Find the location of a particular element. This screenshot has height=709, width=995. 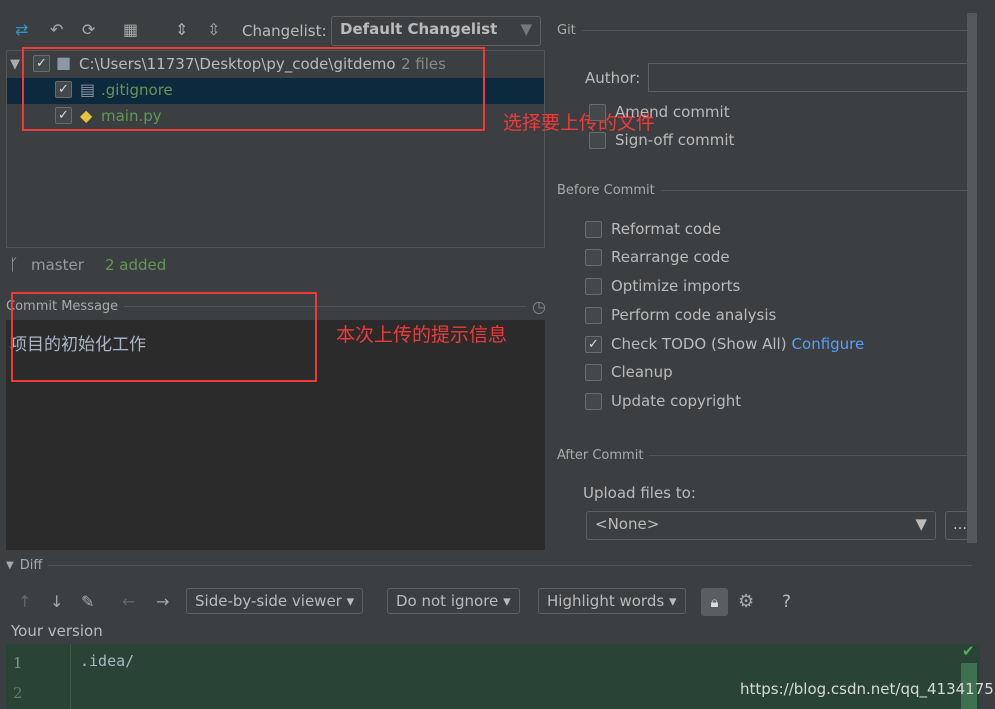

amend-checkbox is located at coordinates (597, 112).